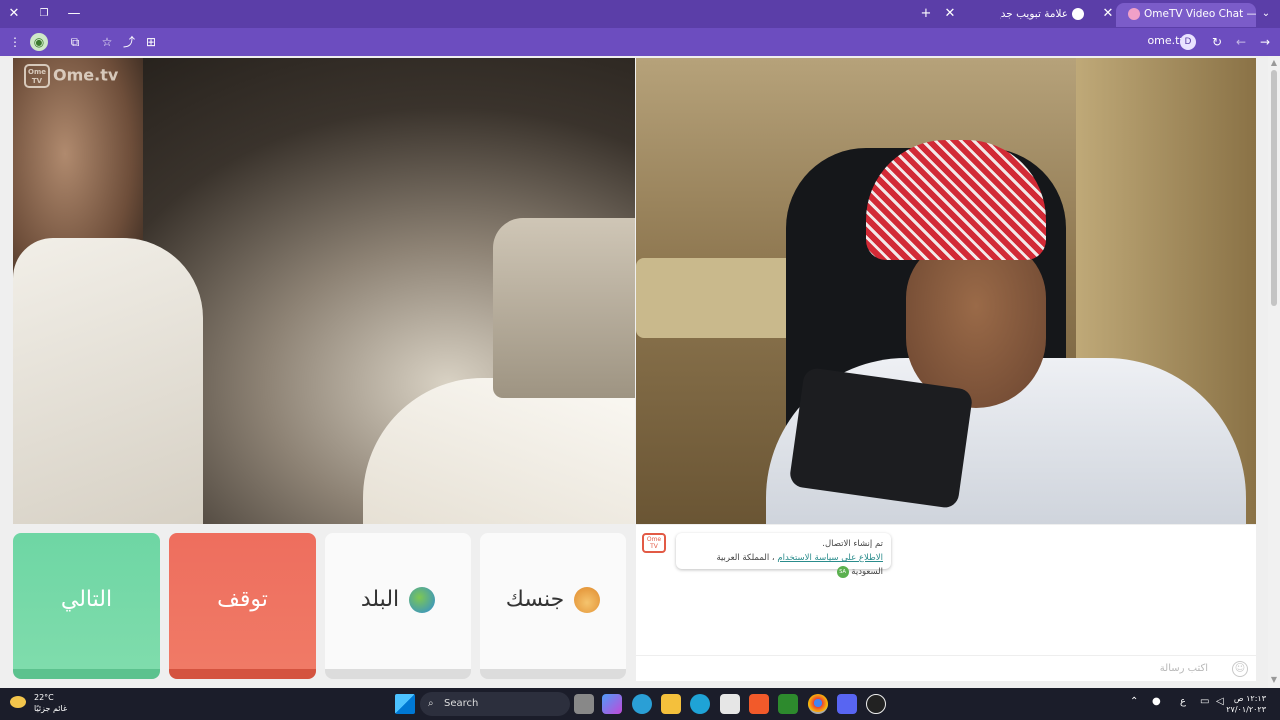  Describe the element at coordinates (671, 704) in the screenshot. I see `file-explorer-icon` at that location.